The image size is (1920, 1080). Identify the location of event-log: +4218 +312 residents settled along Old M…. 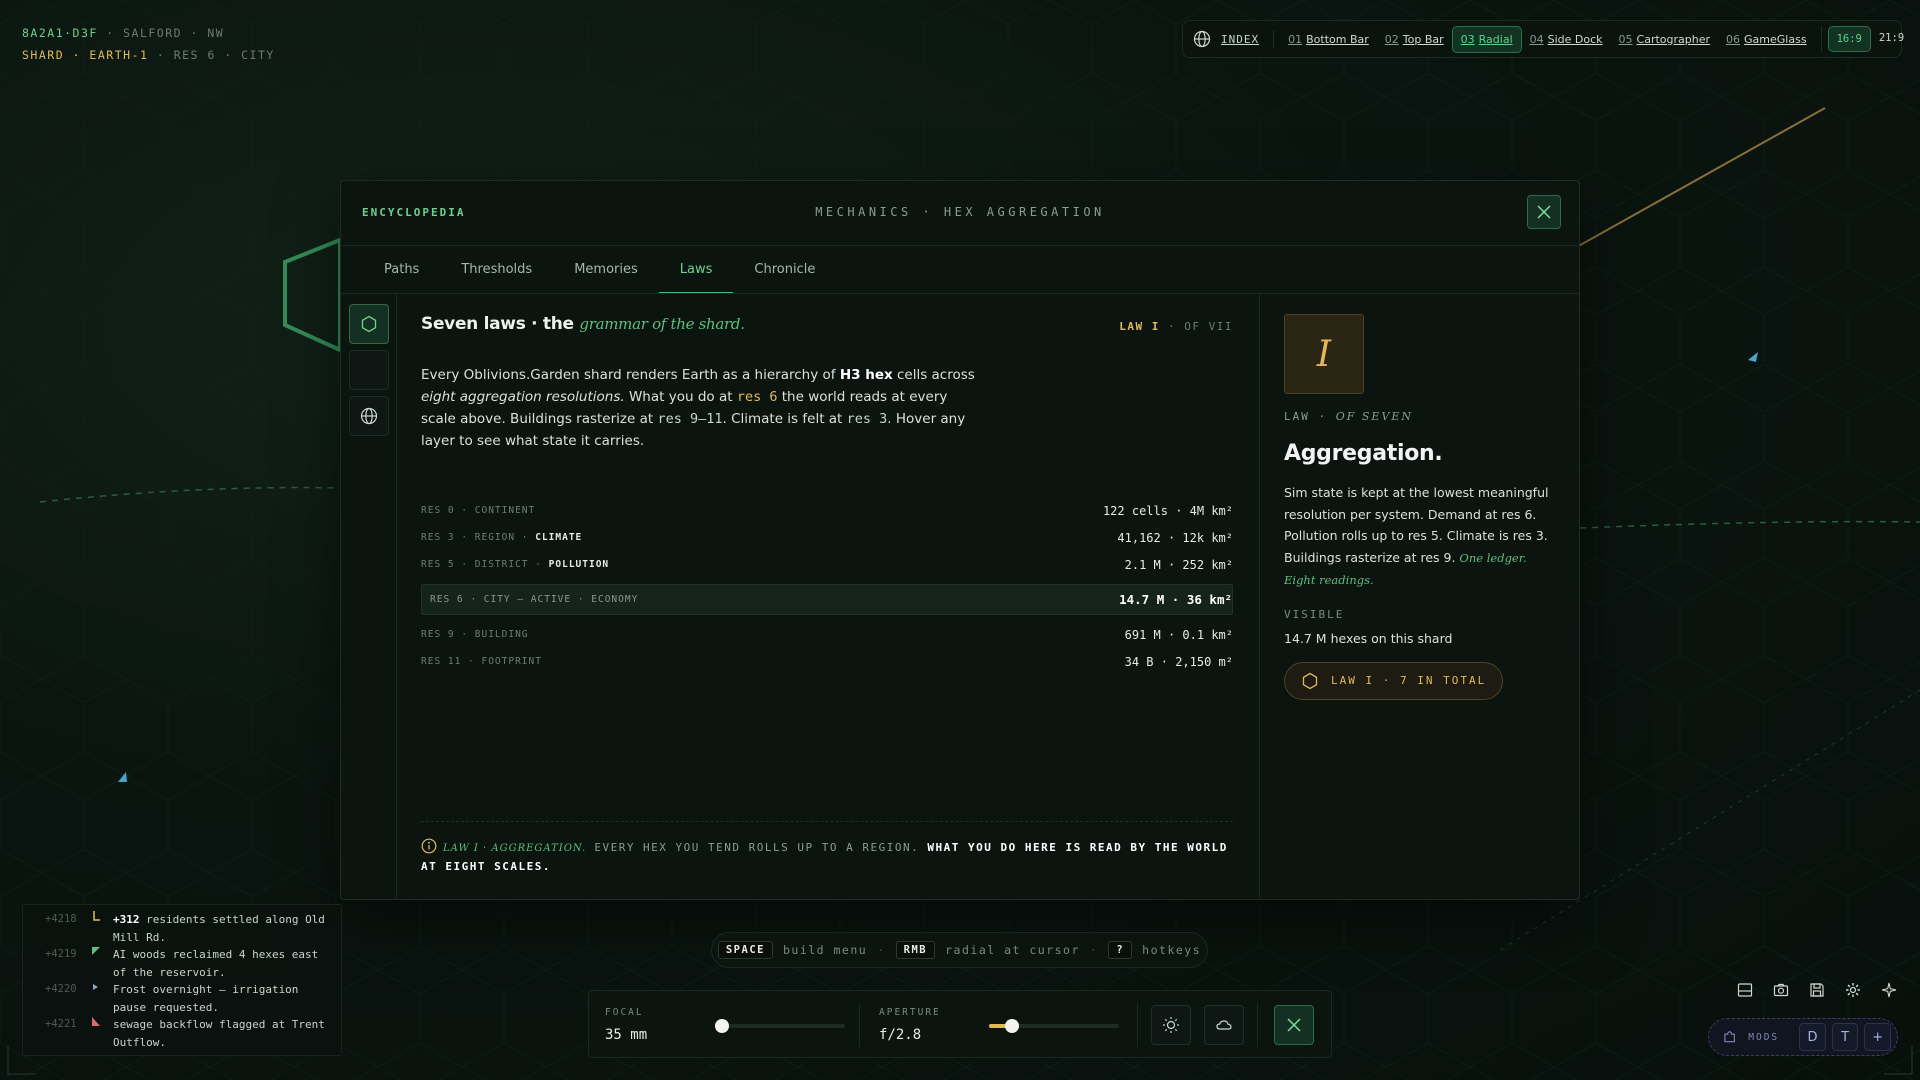
(182, 980).